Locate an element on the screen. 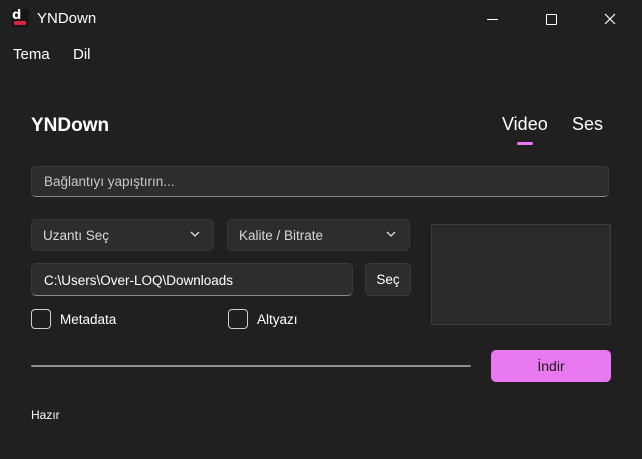  maximize-icon is located at coordinates (551, 19).